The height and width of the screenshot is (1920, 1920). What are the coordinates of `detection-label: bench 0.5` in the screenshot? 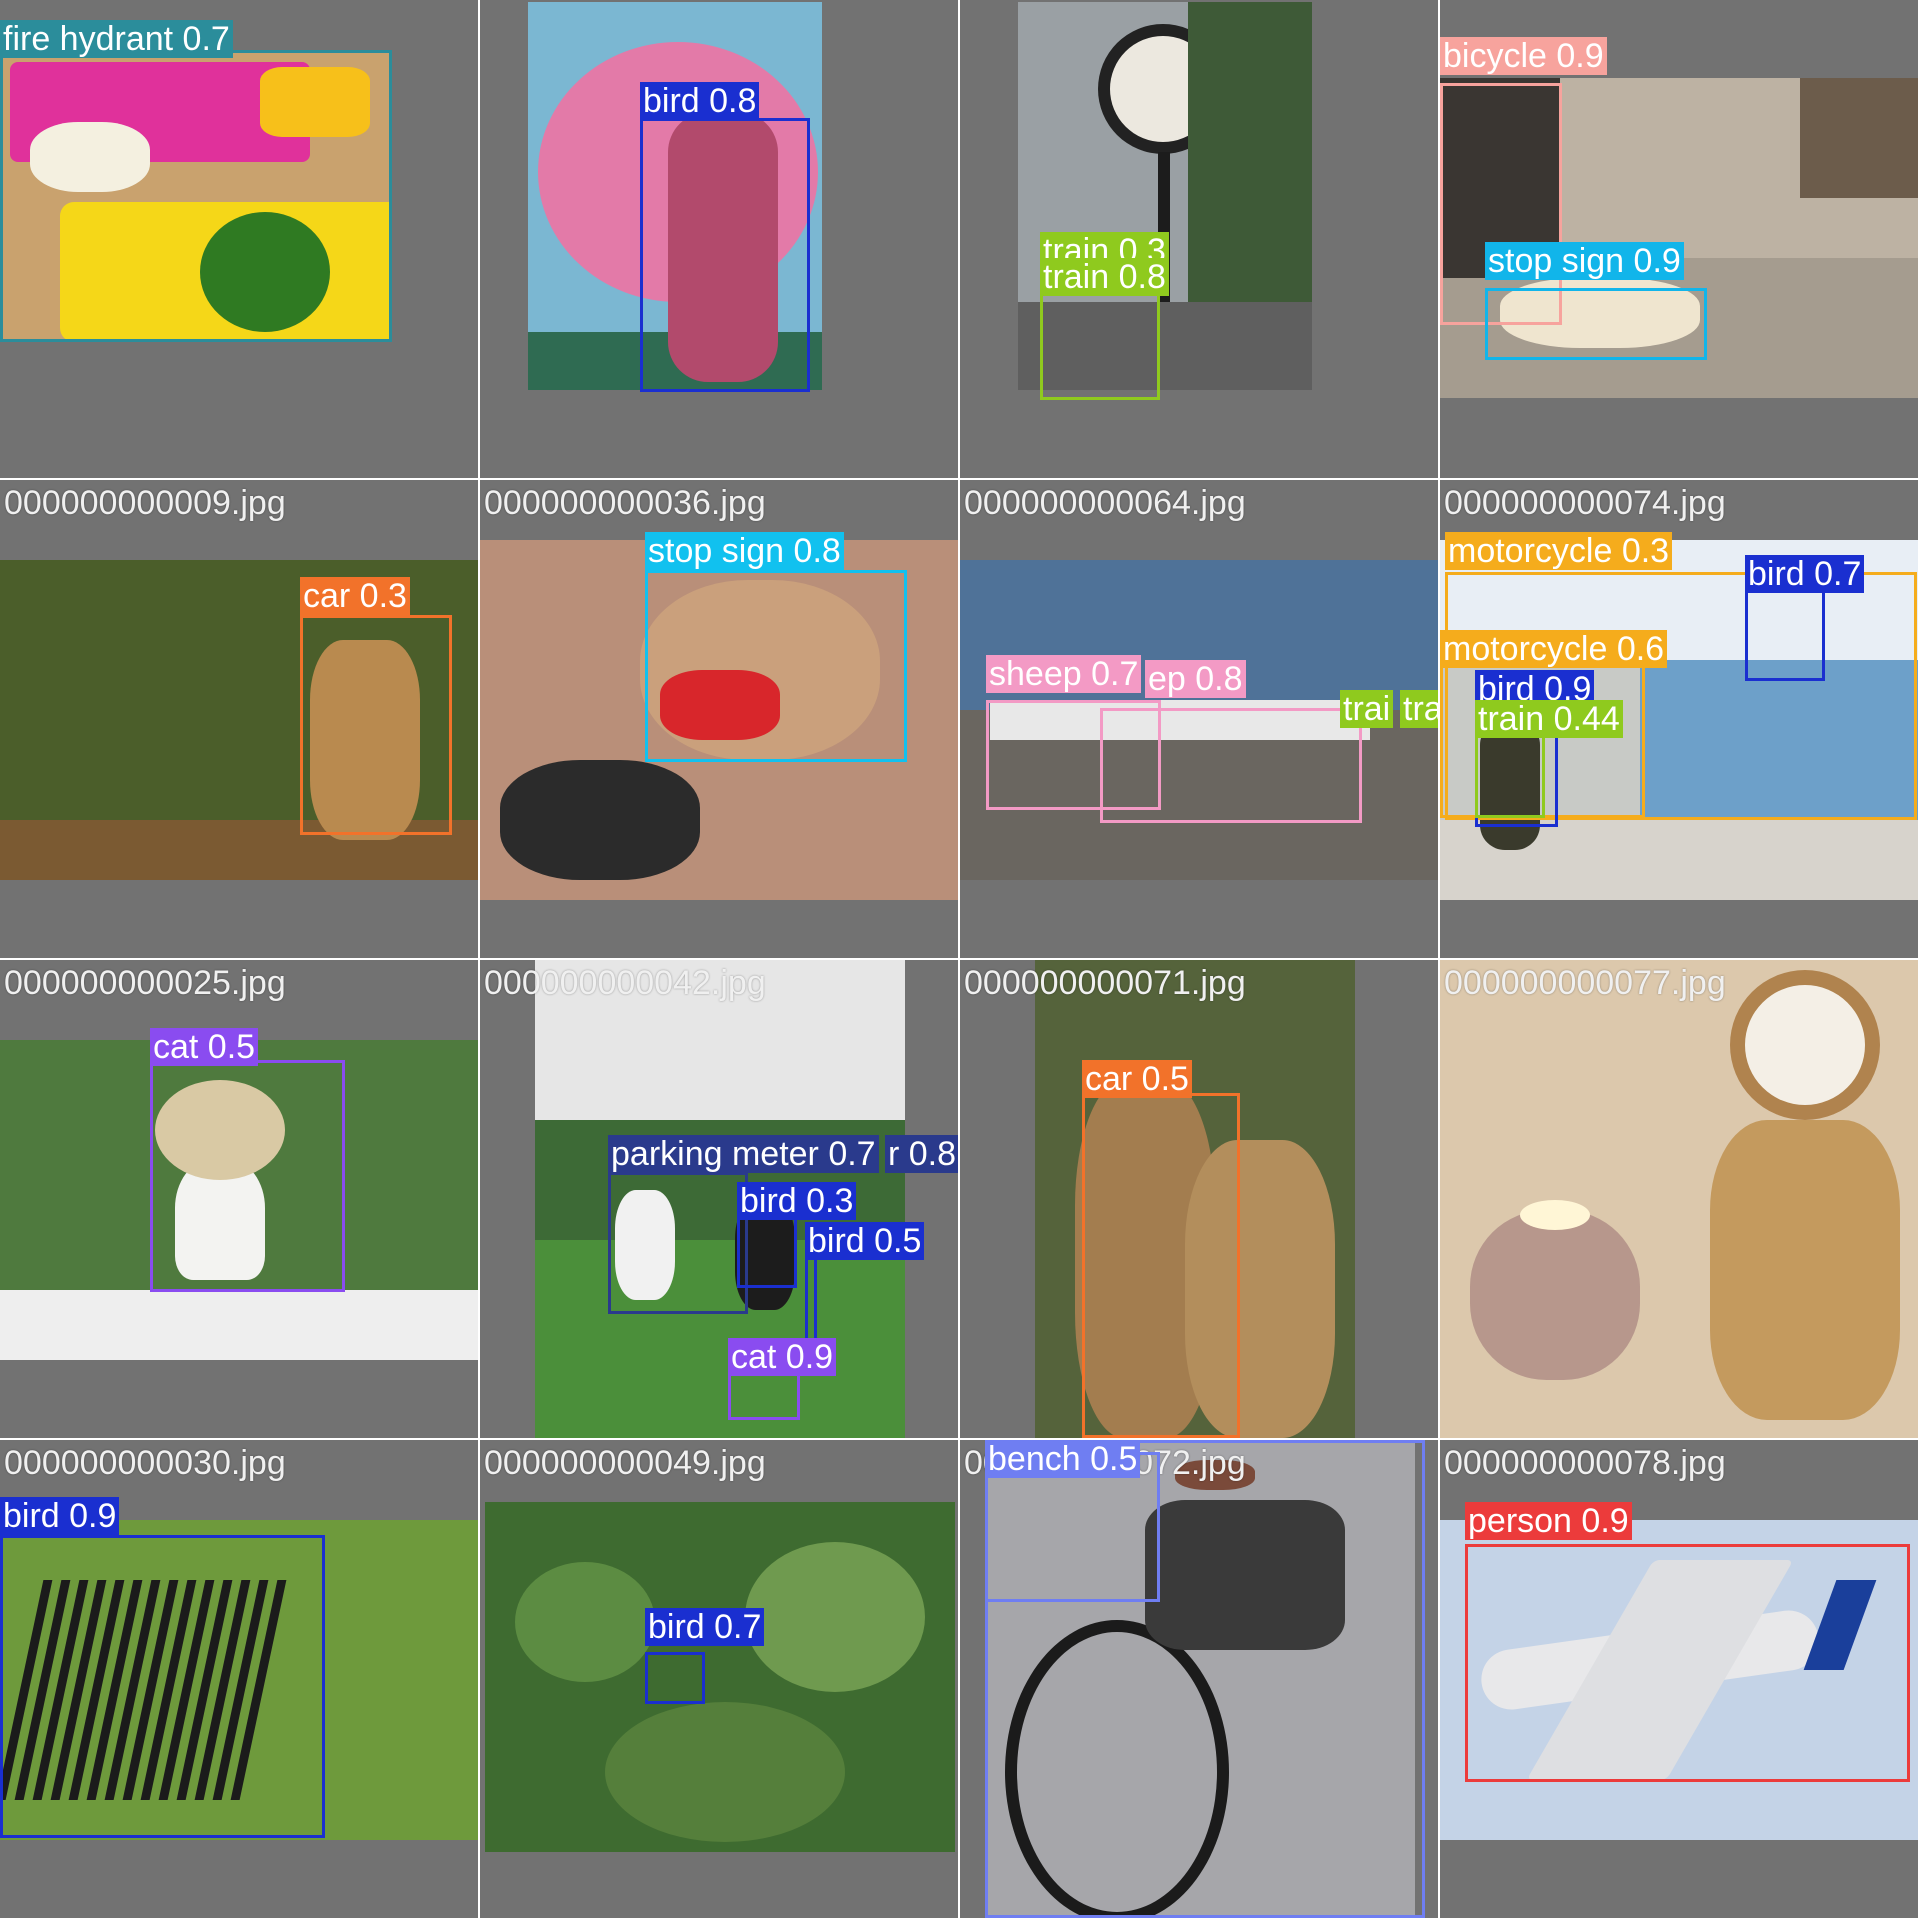 It's located at (1063, 1459).